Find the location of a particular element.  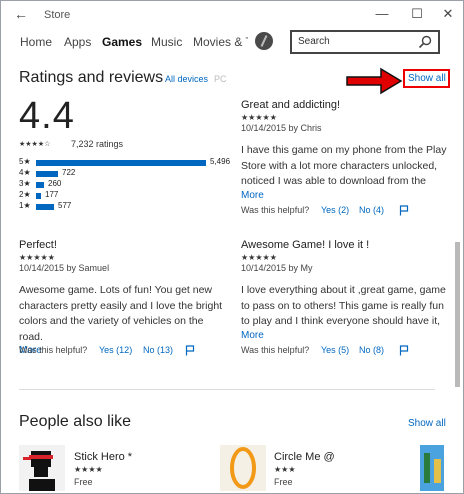

people-also-like-title: People also like is located at coordinates (75, 421).